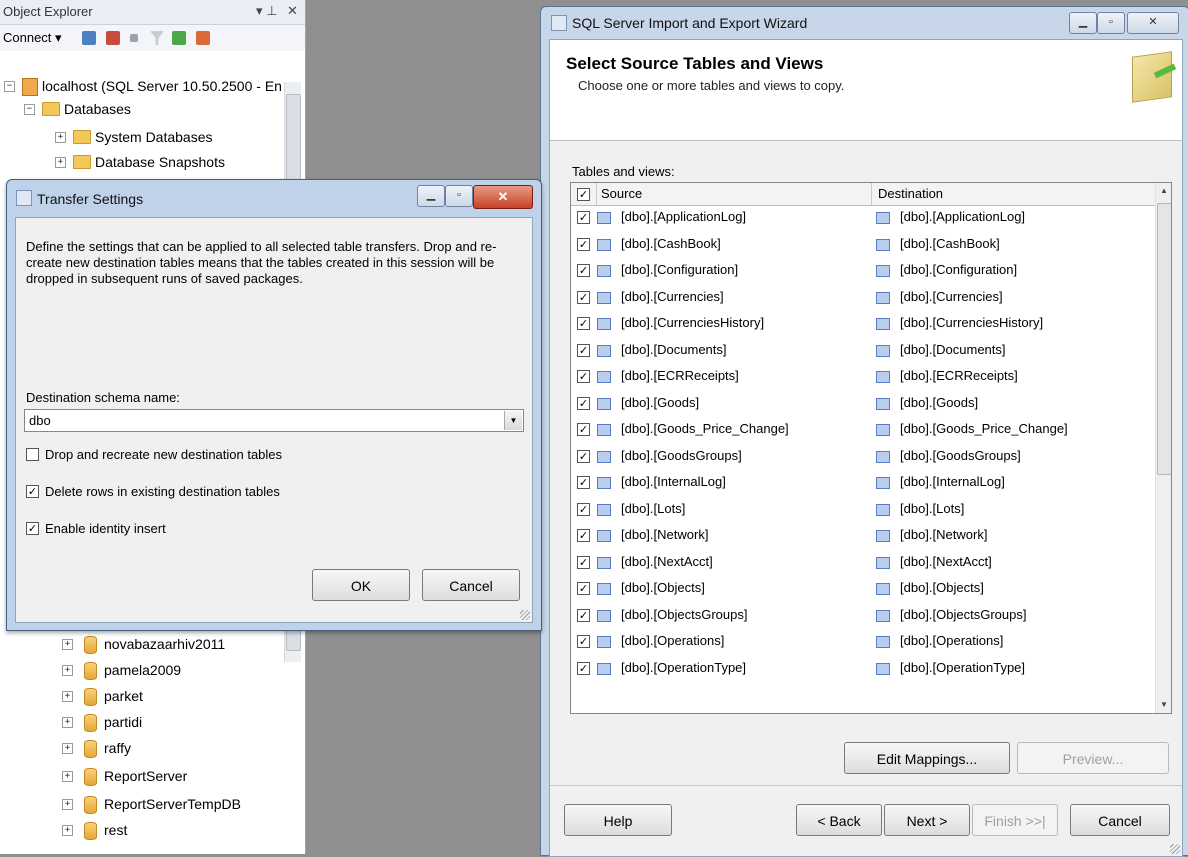 This screenshot has height=857, width=1188. I want to click on destination-cell: [dbo].[Configuration], so click(958, 269).